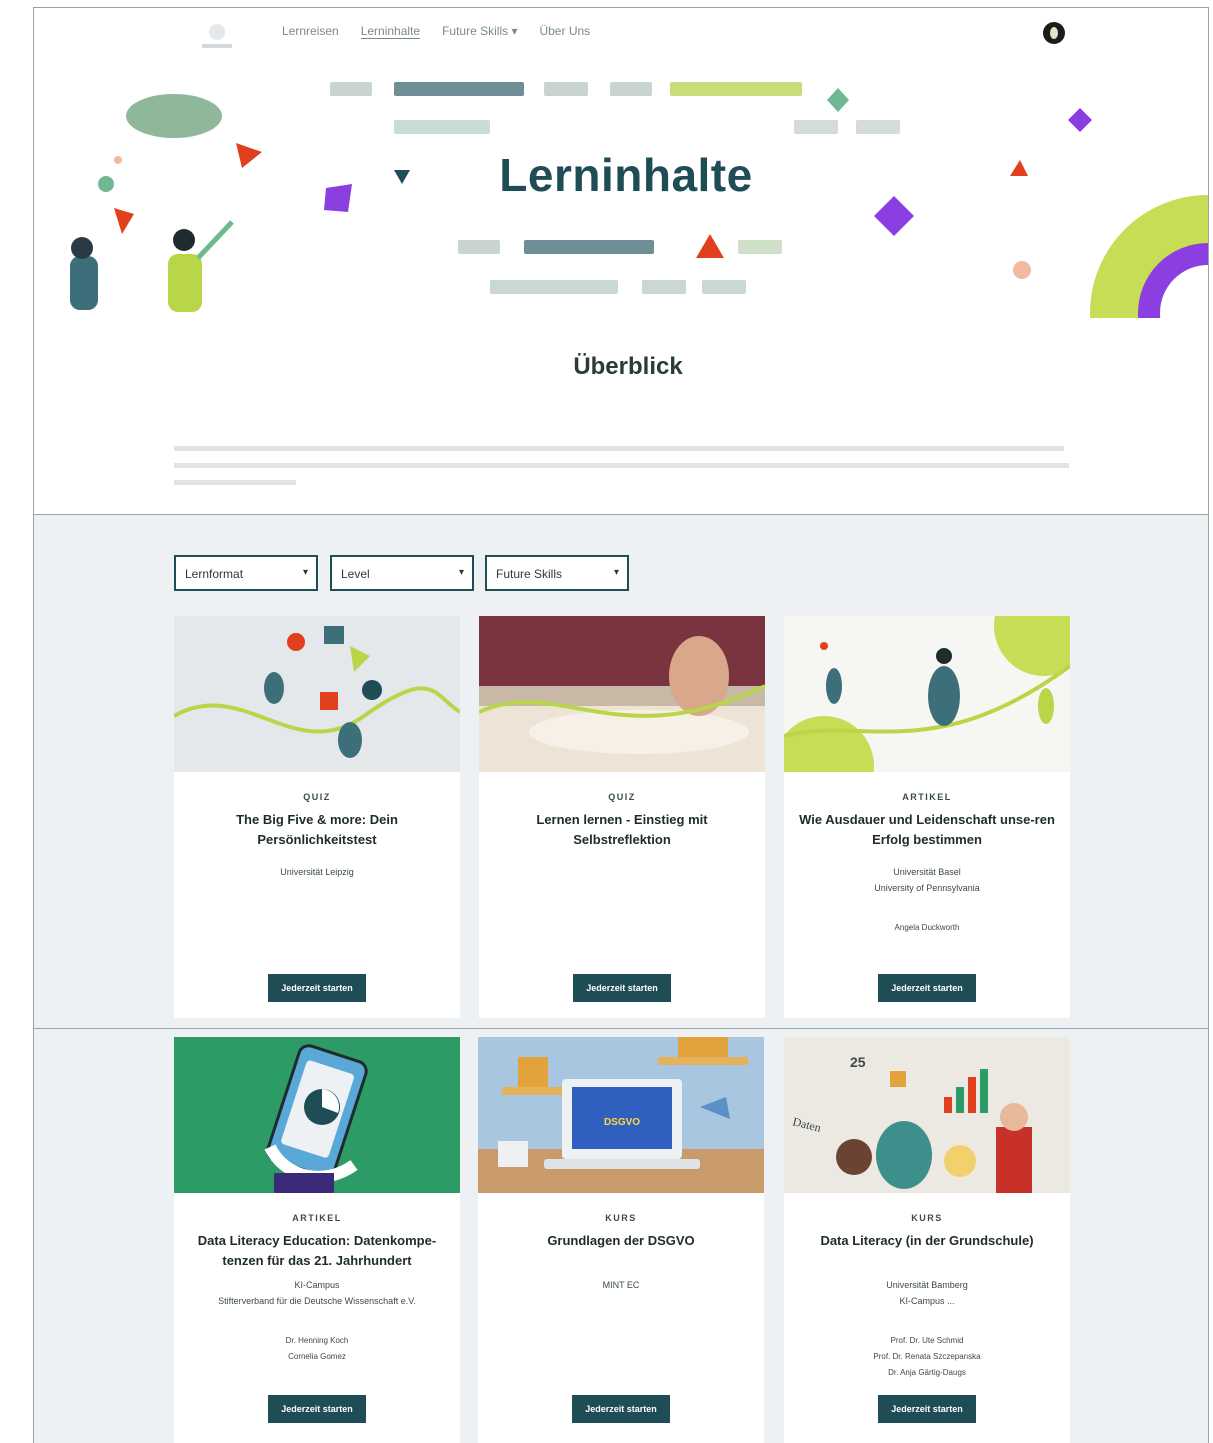  Describe the element at coordinates (317, 872) in the screenshot. I see `card-institution: Universität Leipzig` at that location.